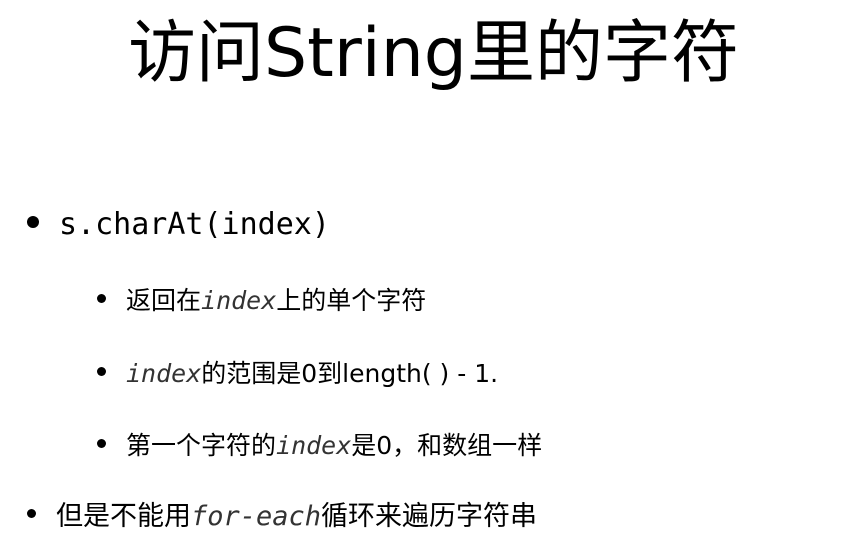  I want to click on sub-bullet-returns-char: 返回在index上的单个字符, so click(261, 301).